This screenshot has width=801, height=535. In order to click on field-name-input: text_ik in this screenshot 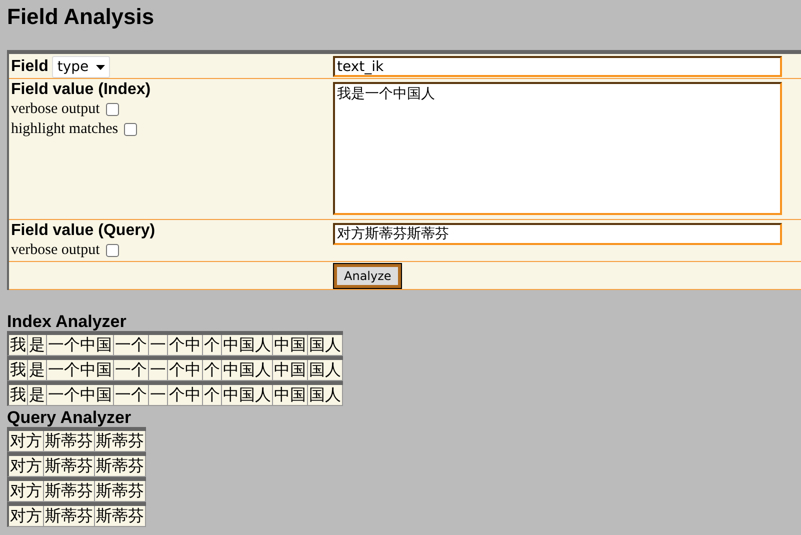, I will do `click(557, 66)`.